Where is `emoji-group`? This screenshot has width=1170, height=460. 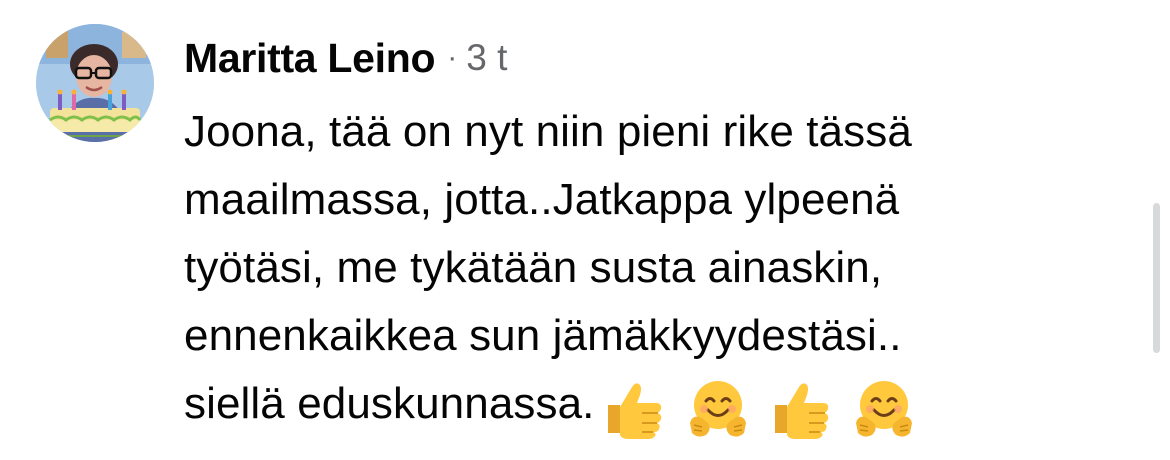 emoji-group is located at coordinates (762, 406).